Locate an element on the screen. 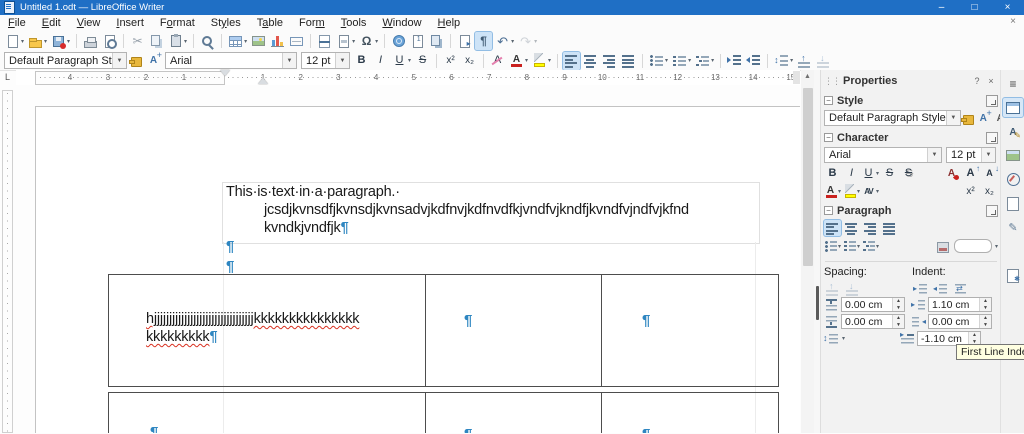  highlight-color-button: ▾ is located at coordinates (541, 61).